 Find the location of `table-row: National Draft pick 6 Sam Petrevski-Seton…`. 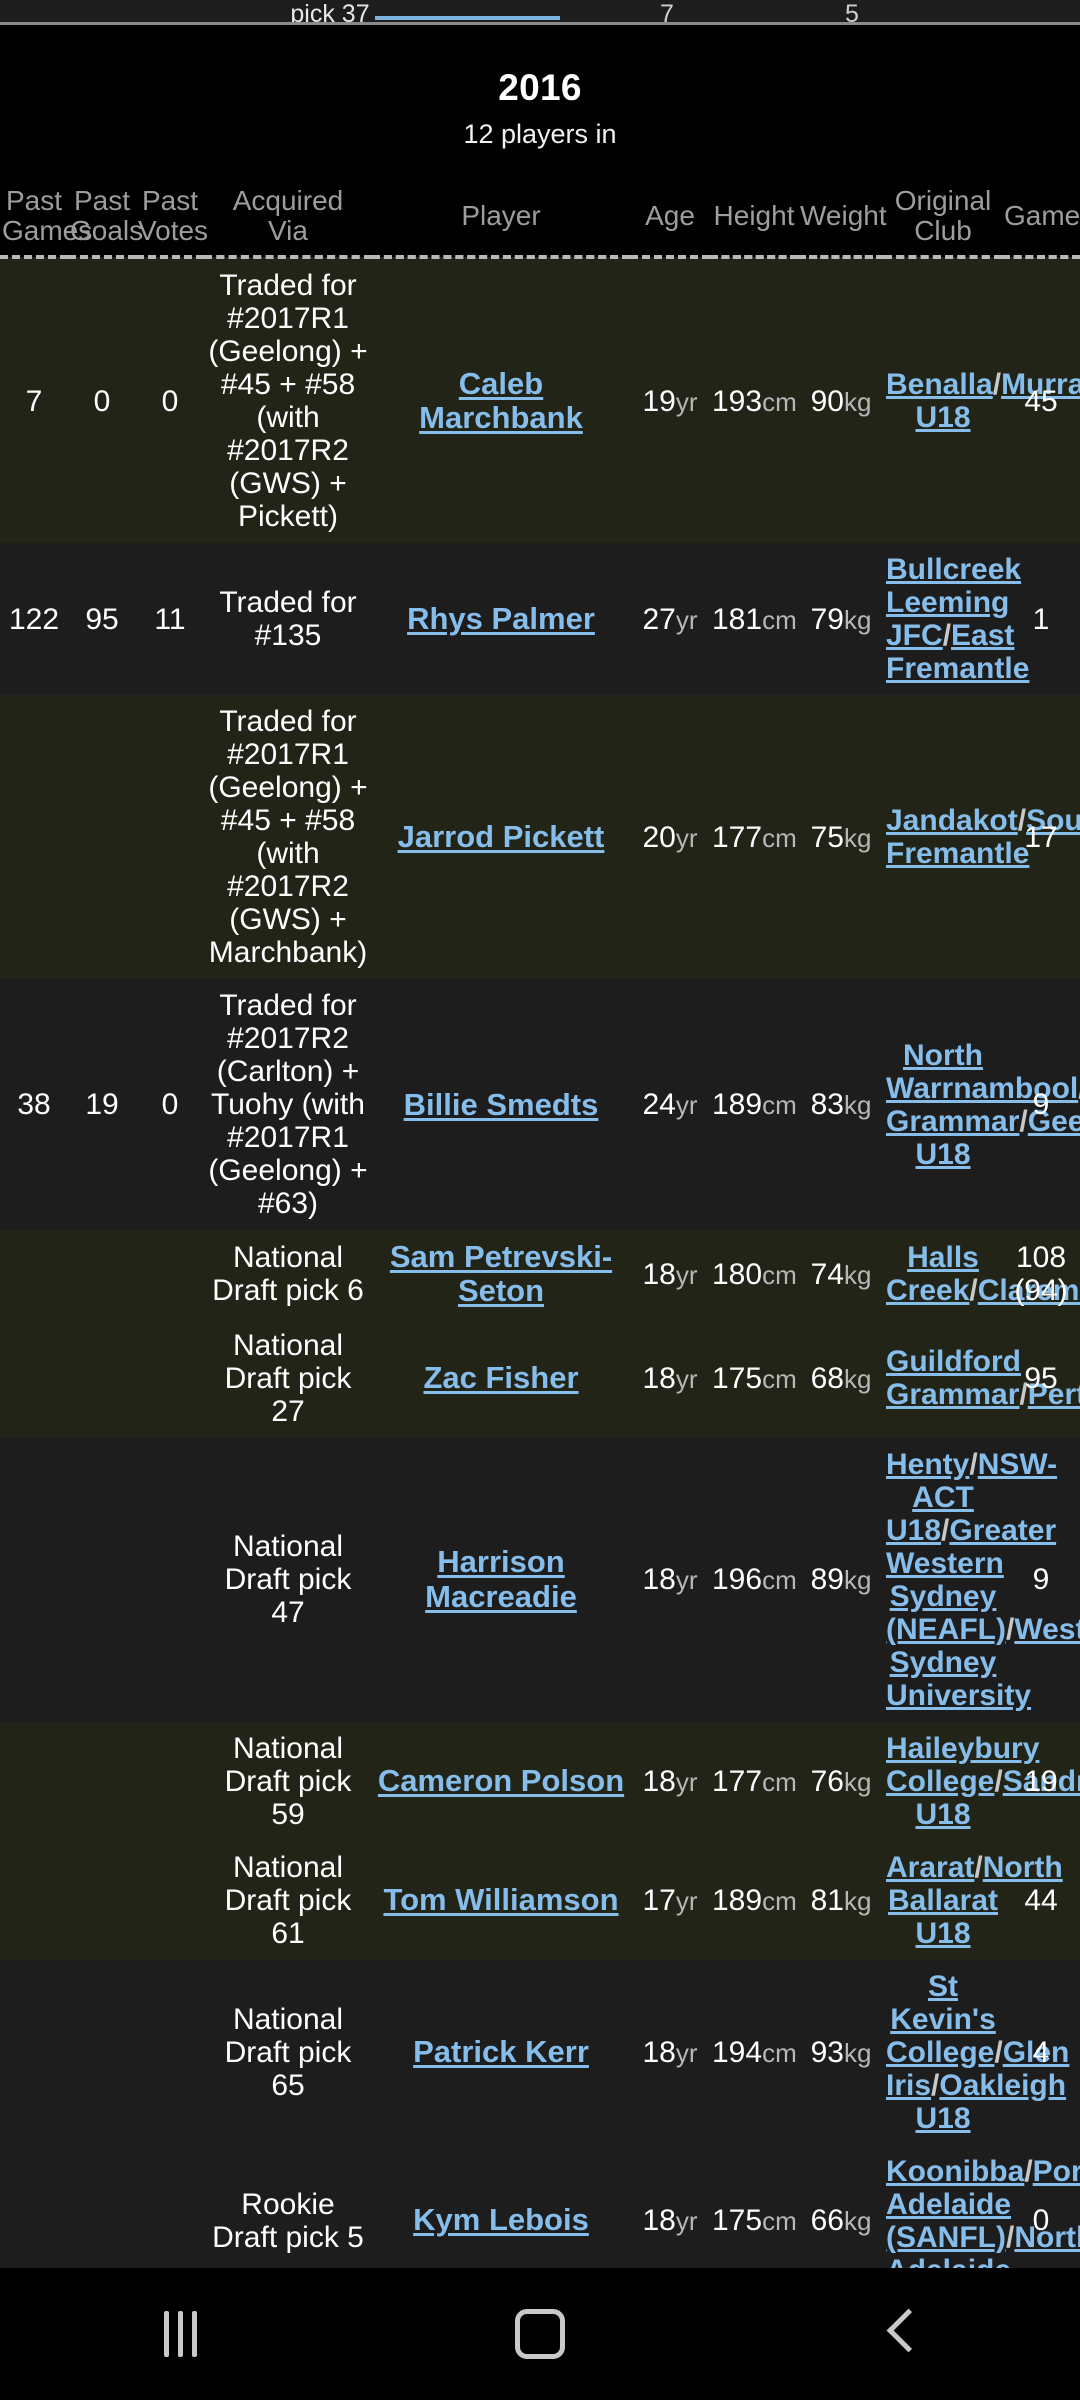

table-row: National Draft pick 6 Sam Petrevski-Seton… is located at coordinates (540, 1274).